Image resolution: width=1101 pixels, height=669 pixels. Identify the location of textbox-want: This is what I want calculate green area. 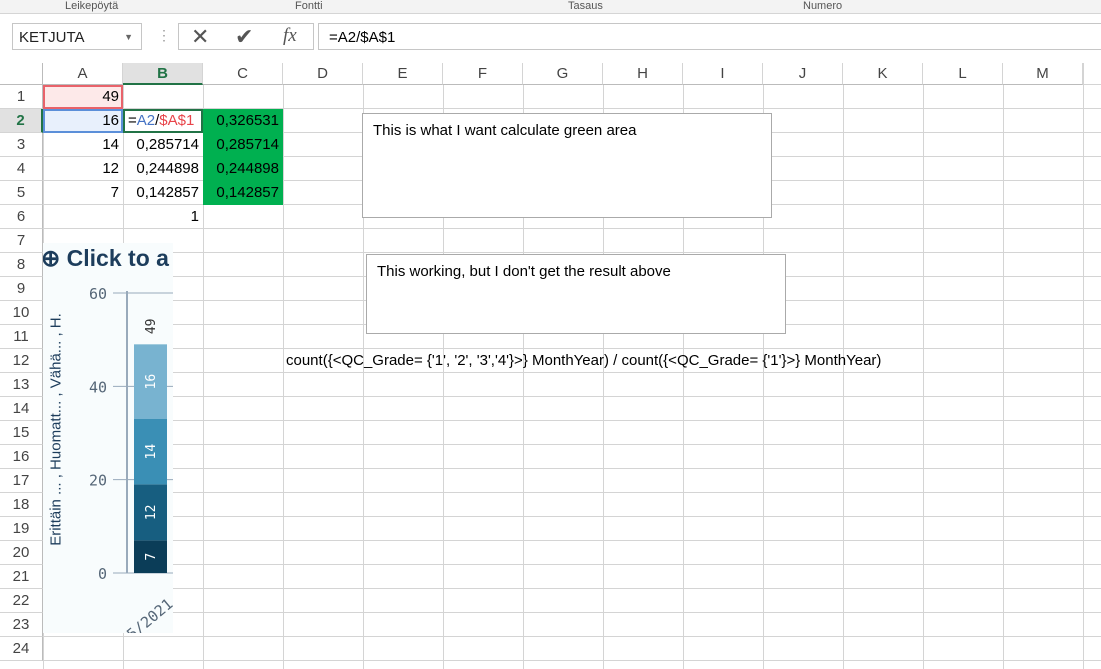
(567, 165).